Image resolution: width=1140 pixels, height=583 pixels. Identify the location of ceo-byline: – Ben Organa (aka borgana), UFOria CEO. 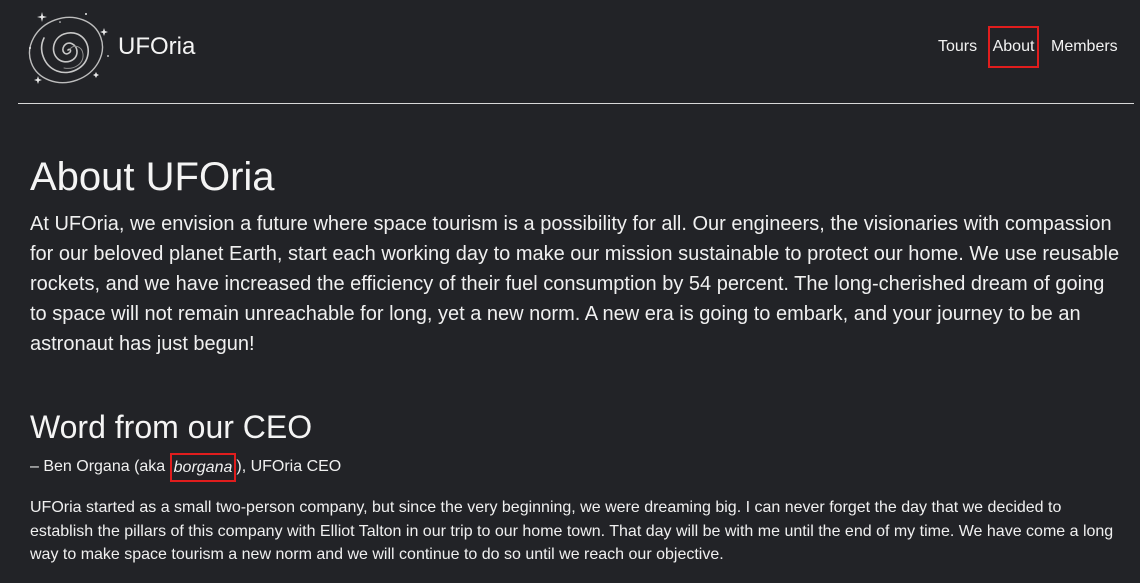
(185, 467).